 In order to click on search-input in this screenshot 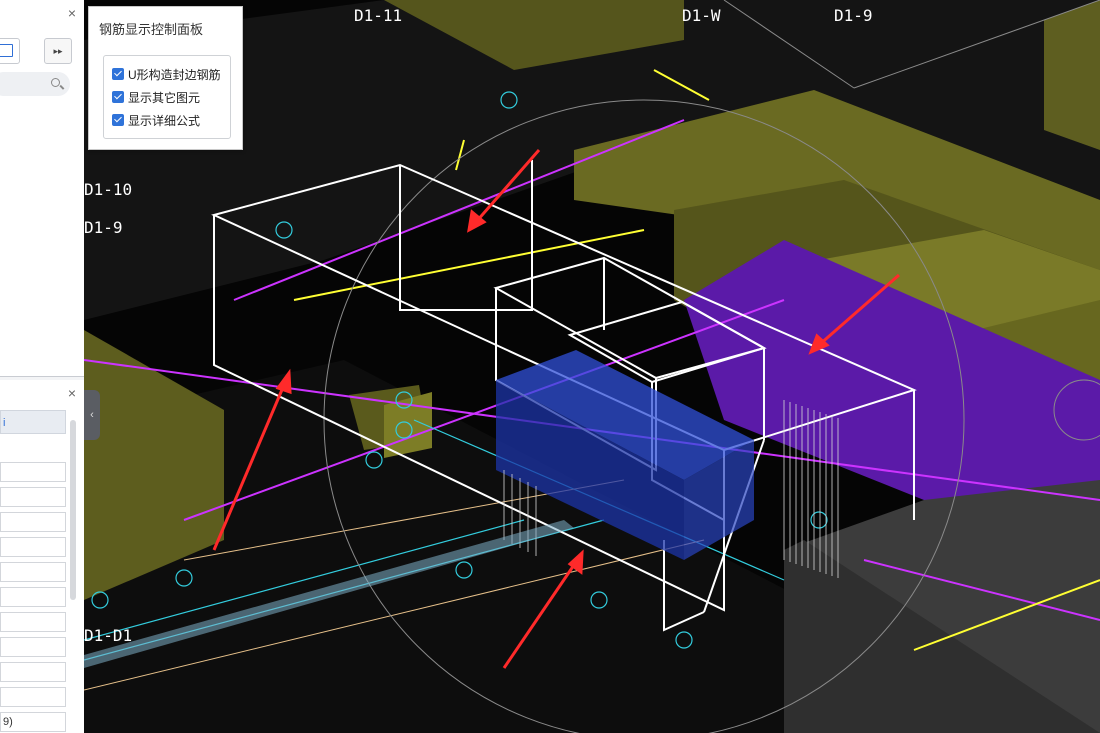, I will do `click(35, 84)`.